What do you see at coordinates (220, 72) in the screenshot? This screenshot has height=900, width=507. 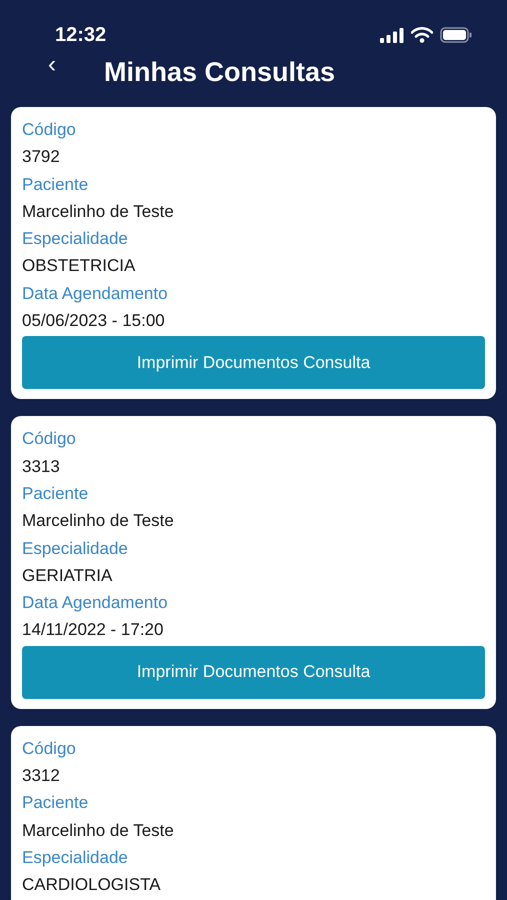 I see `screen-title: Minhas Consultas` at bounding box center [220, 72].